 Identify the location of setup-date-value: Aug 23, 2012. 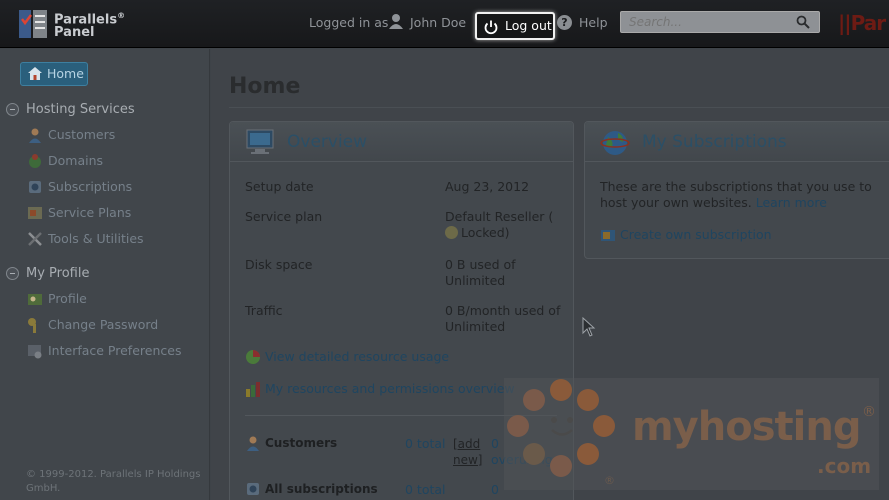
(487, 186).